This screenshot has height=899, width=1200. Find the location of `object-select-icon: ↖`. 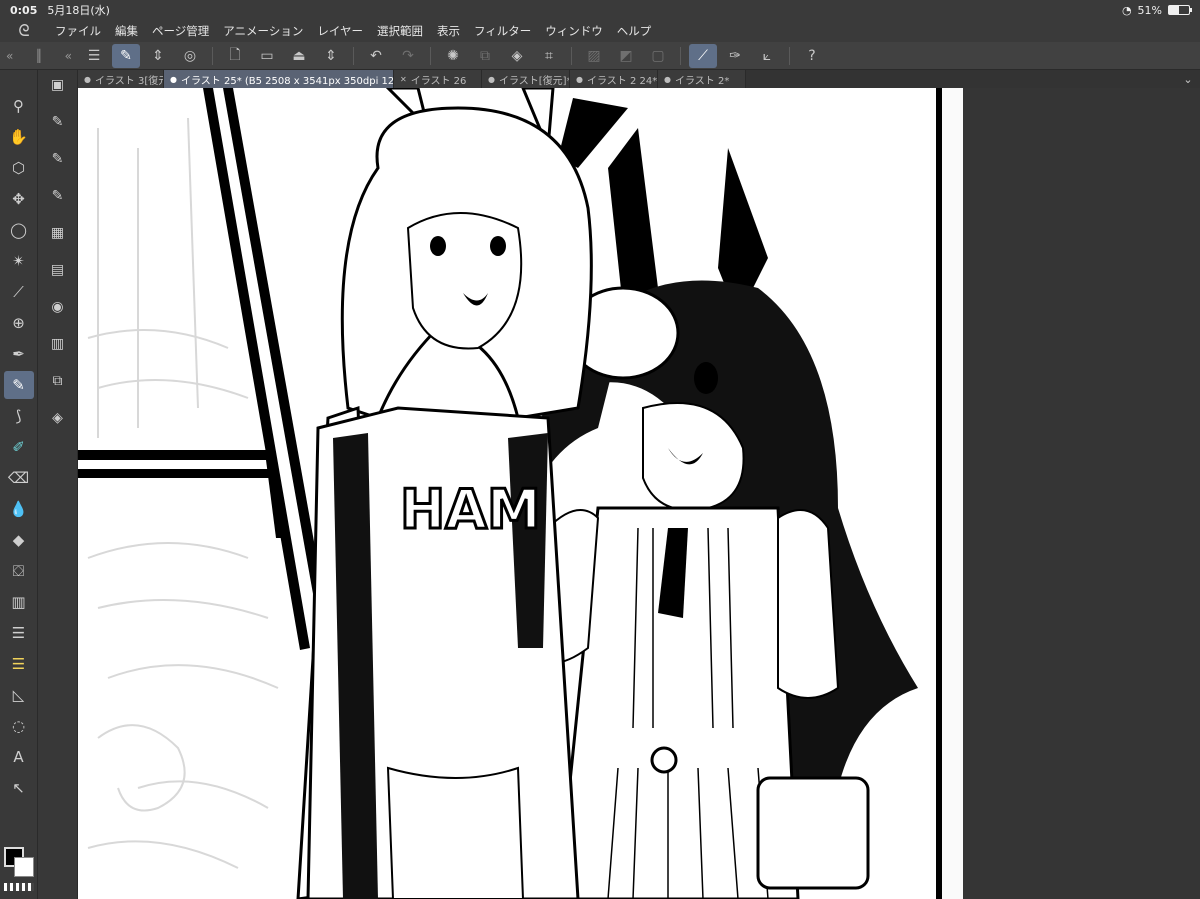

object-select-icon: ↖ is located at coordinates (19, 788).